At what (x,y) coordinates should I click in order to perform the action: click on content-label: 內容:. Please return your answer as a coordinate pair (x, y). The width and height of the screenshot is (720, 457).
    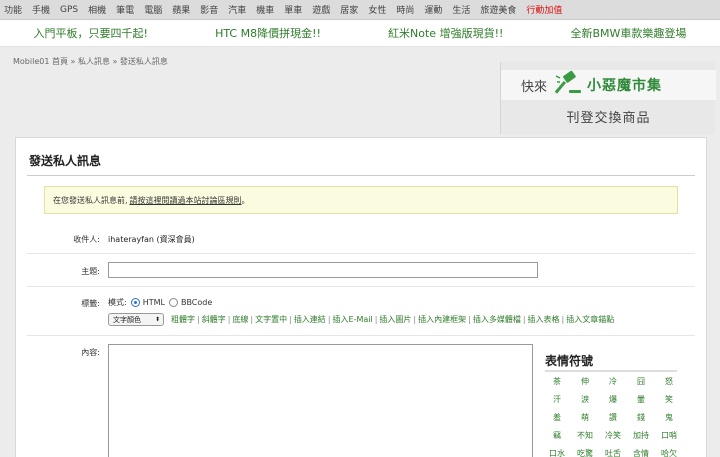
    Looking at the image, I should click on (90, 352).